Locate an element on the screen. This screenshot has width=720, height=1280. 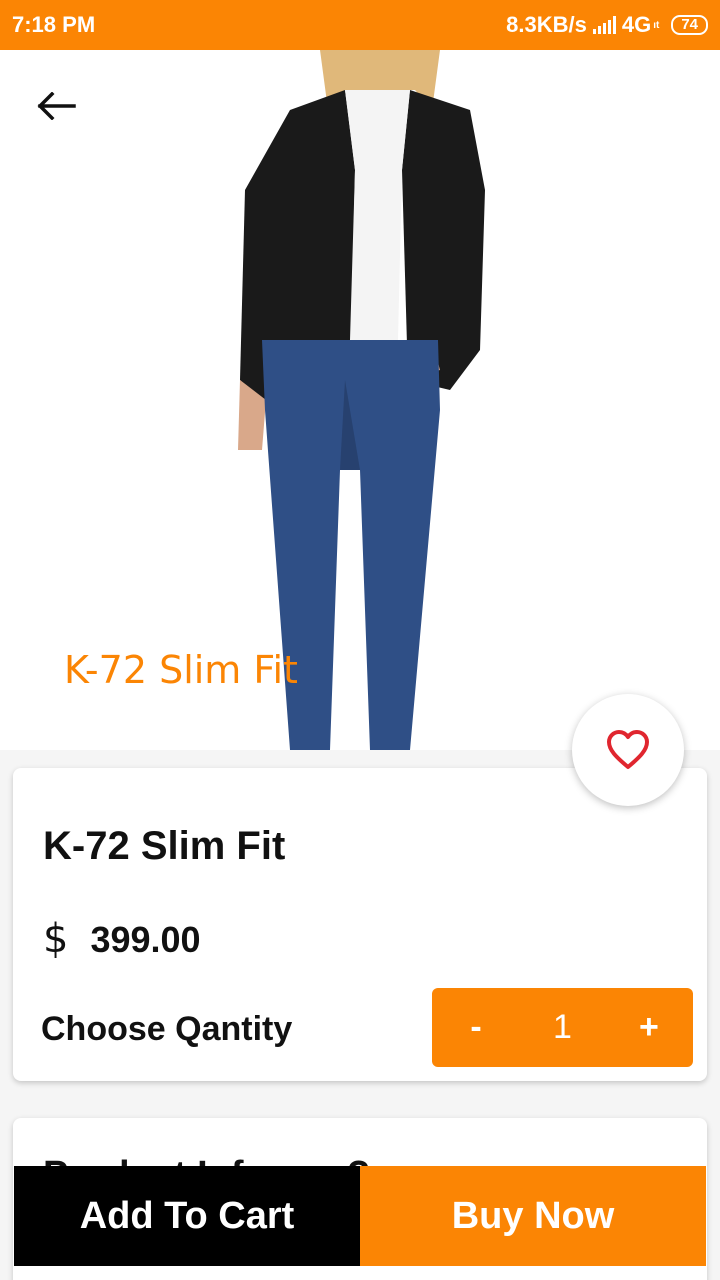
quantity-decrease-button: - is located at coordinates (476, 1027).